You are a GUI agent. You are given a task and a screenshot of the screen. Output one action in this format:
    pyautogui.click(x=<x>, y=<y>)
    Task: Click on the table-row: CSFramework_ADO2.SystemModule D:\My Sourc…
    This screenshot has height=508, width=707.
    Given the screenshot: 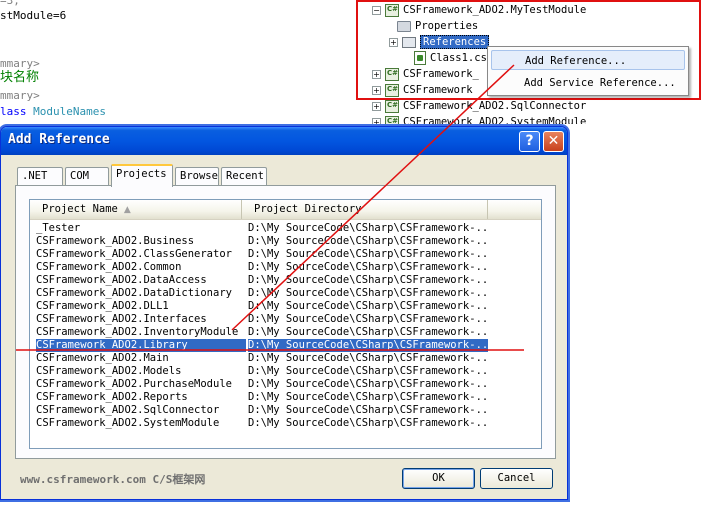 What is the action you would take?
    pyautogui.click(x=285, y=423)
    